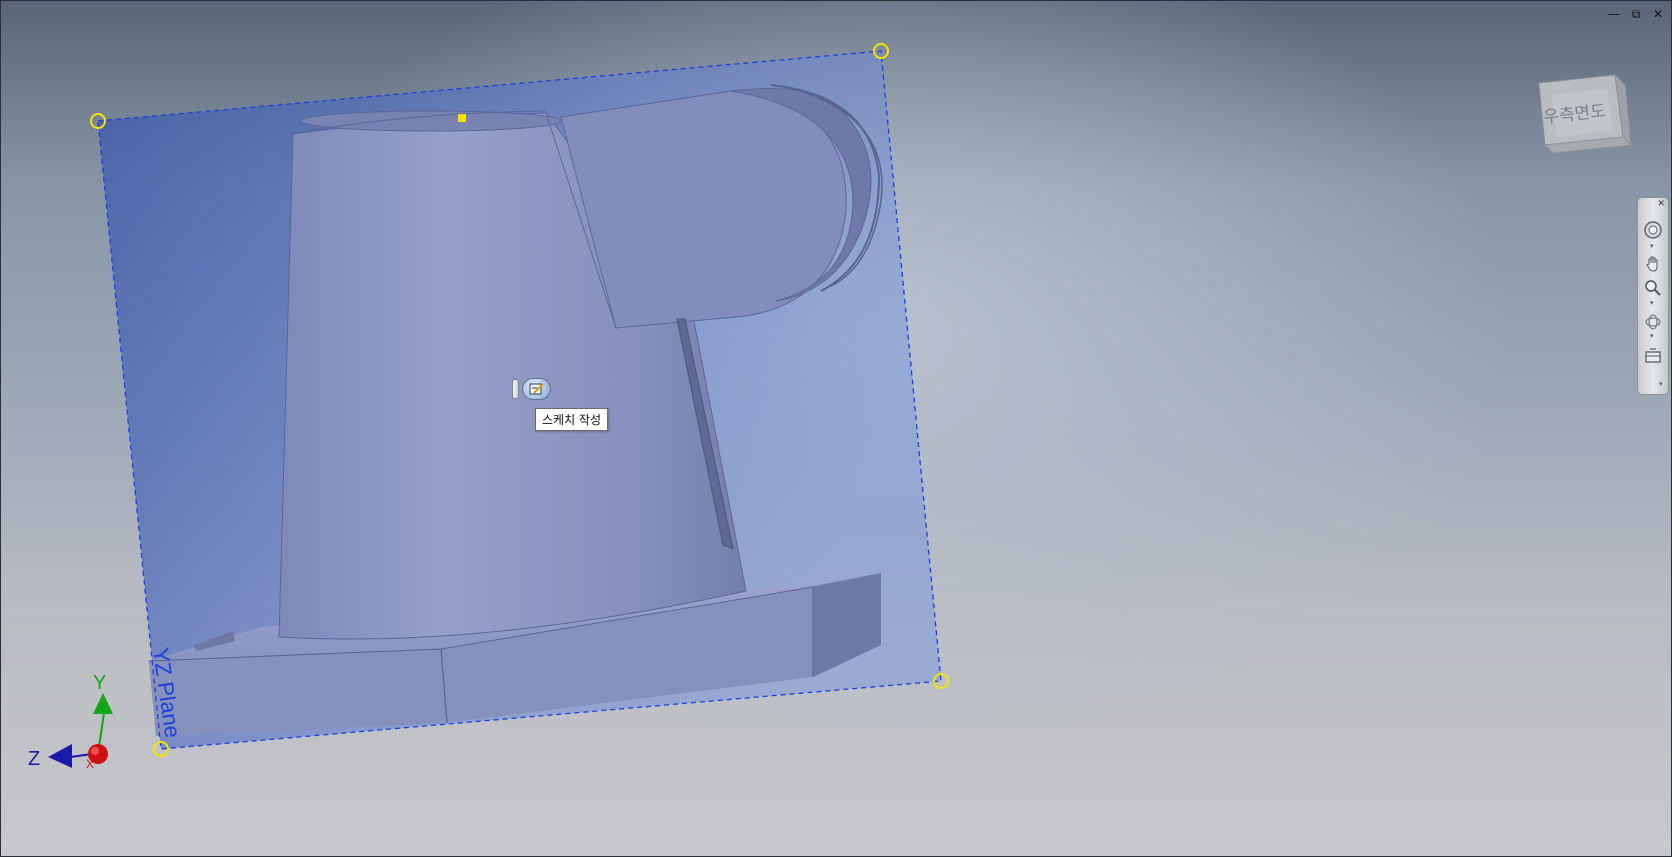 The width and height of the screenshot is (1672, 857). What do you see at coordinates (1661, 384) in the screenshot?
I see `navbar-customize-icon: ▾` at bounding box center [1661, 384].